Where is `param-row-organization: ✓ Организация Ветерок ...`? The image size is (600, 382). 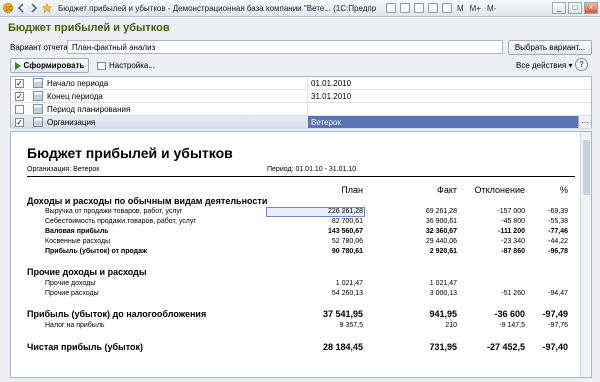
param-row-organization: ✓ Организация Ветерок ... is located at coordinates (301, 122).